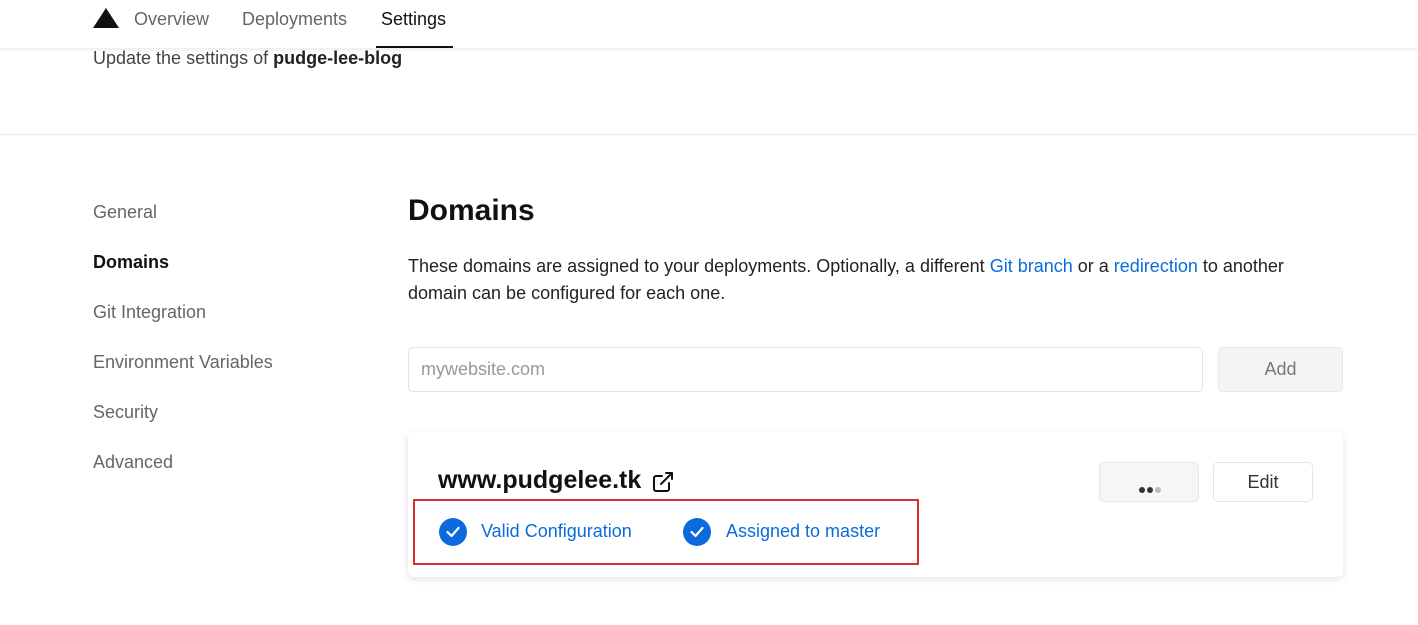 The width and height of the screenshot is (1418, 625). I want to click on sidebar-item-security: Security, so click(125, 412).